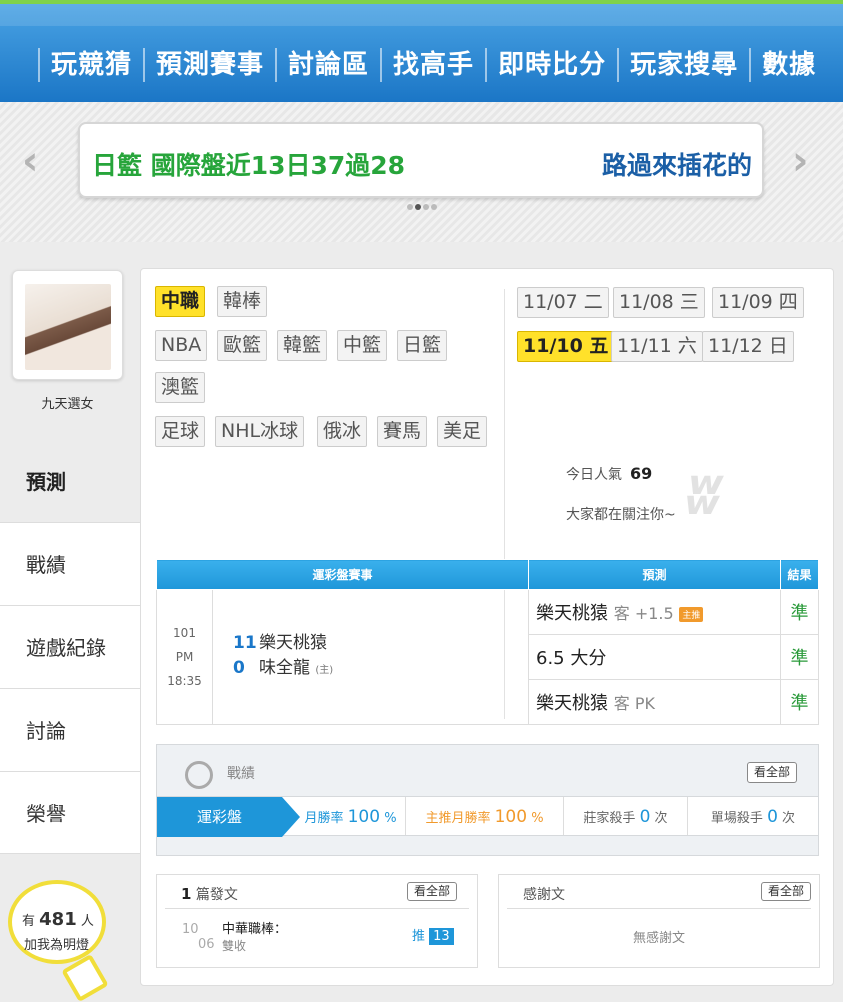  I want to click on banner-prev-icon: ‹, so click(30, 161).